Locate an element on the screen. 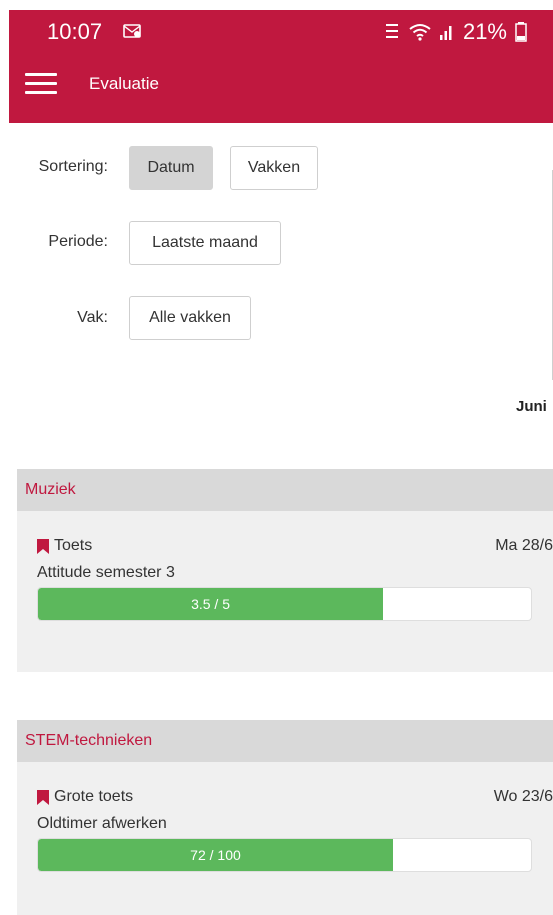  sort-date-button: Datum is located at coordinates (171, 168).